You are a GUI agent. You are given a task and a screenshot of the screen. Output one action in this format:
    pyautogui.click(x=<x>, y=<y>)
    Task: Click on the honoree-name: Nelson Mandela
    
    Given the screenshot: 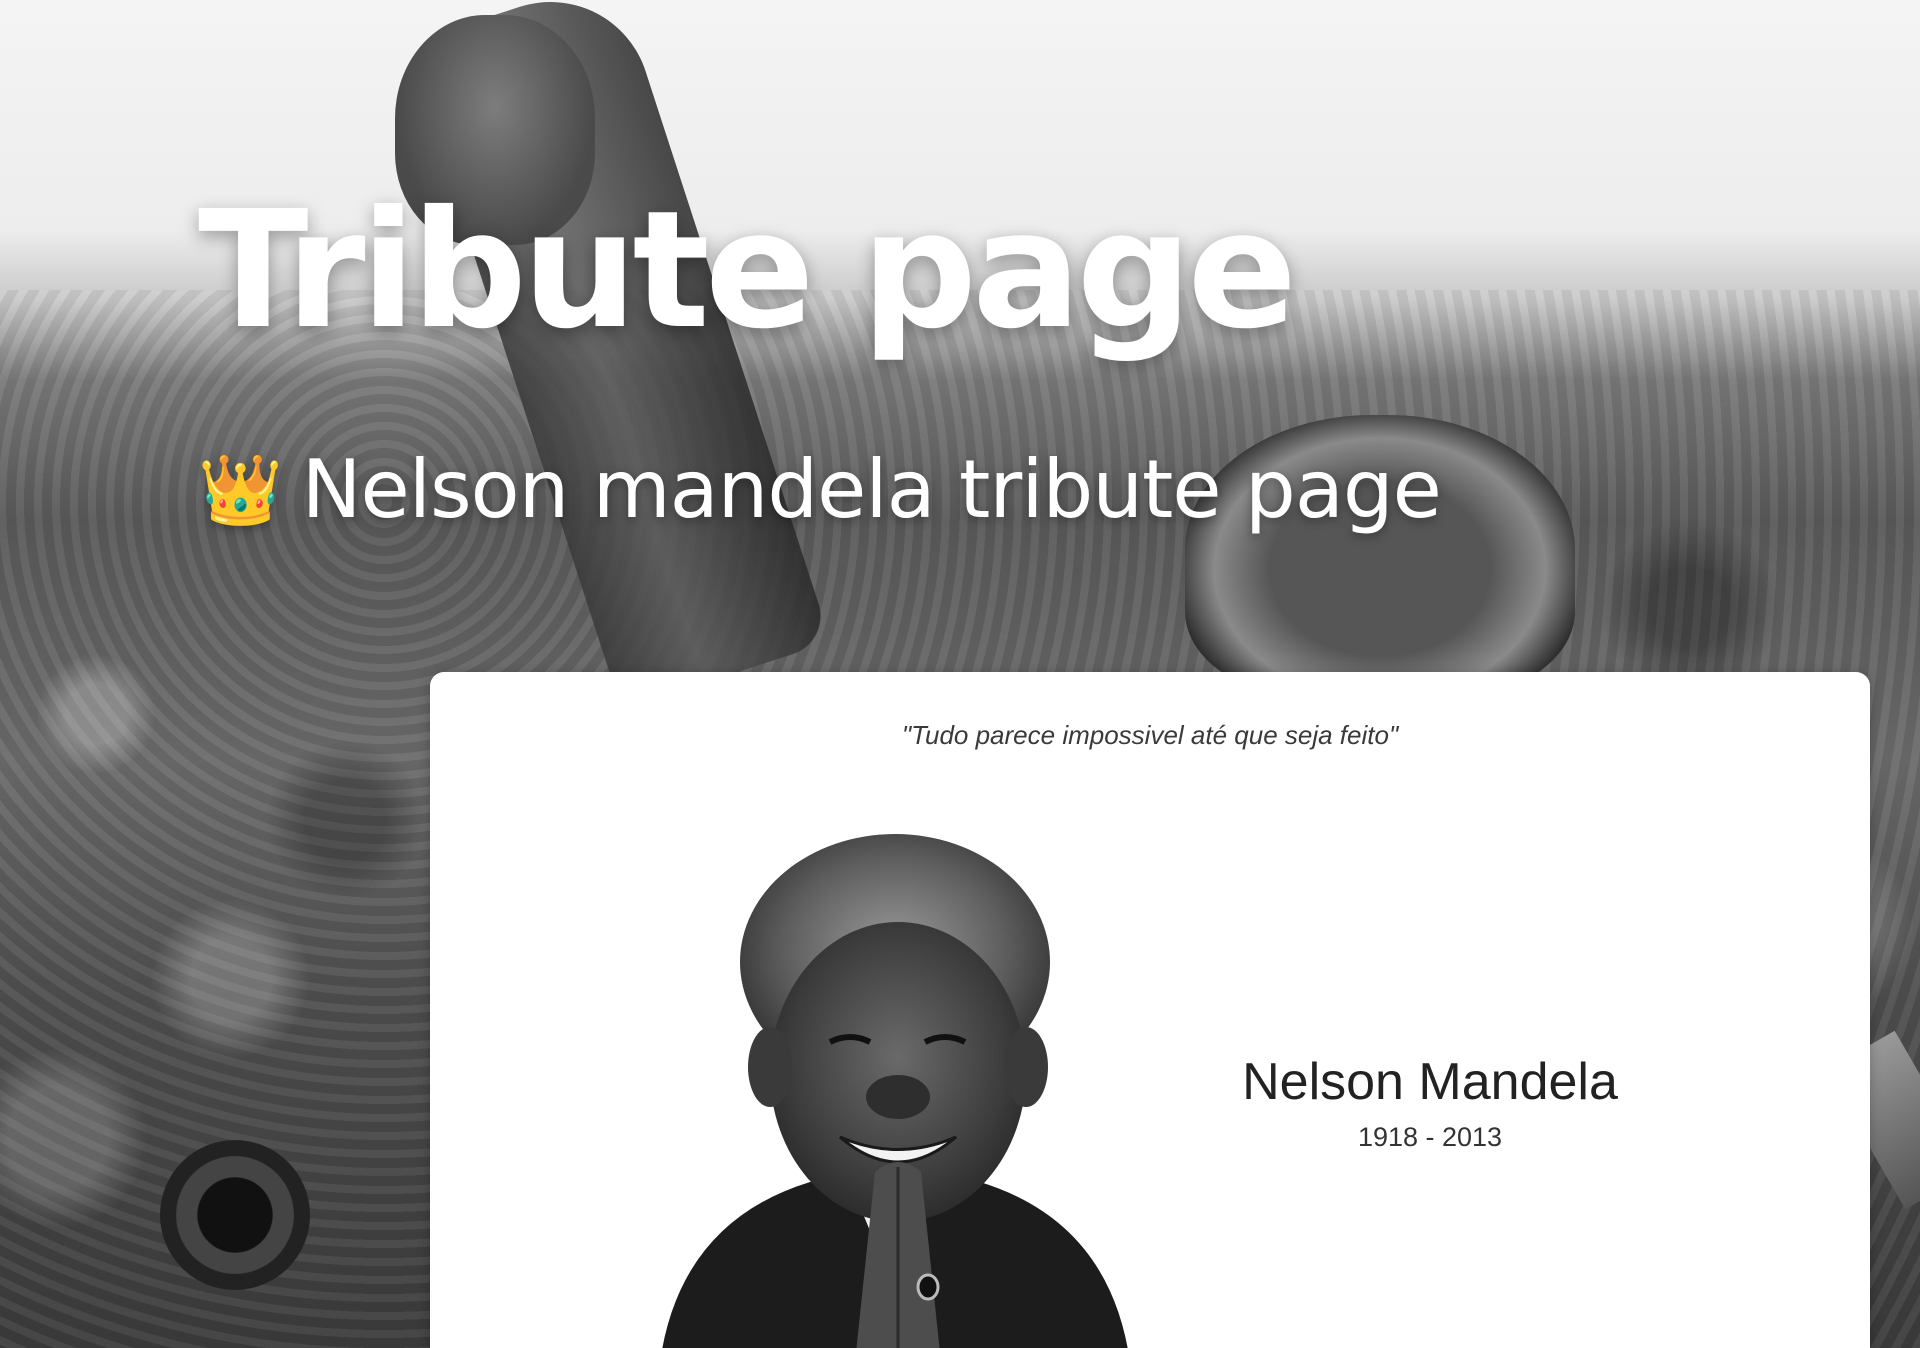 What is the action you would take?
    pyautogui.click(x=1430, y=1082)
    